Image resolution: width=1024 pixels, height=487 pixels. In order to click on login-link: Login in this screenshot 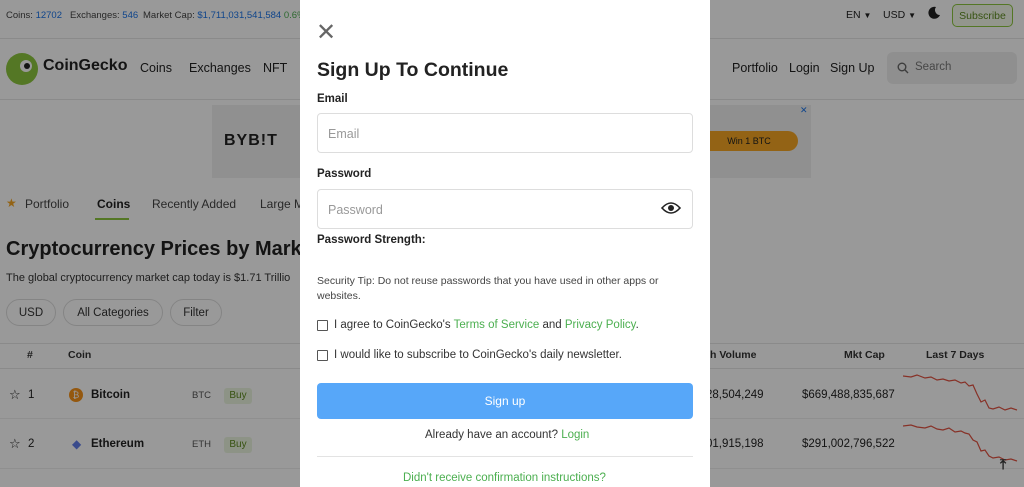, I will do `click(575, 435)`.